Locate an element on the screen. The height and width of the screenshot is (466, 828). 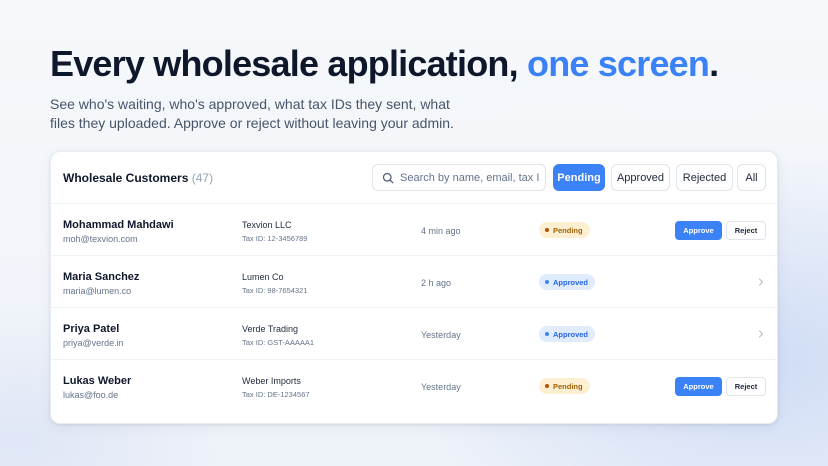
customer-name: Priya Patel is located at coordinates (91, 329).